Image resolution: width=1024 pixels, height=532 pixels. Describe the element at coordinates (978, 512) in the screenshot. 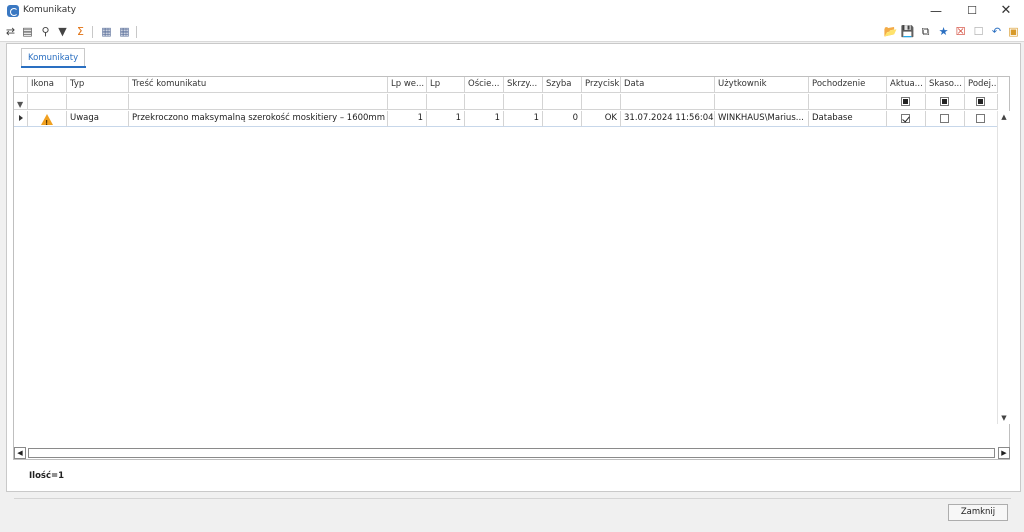

I see `close-button: Zamknij` at that location.